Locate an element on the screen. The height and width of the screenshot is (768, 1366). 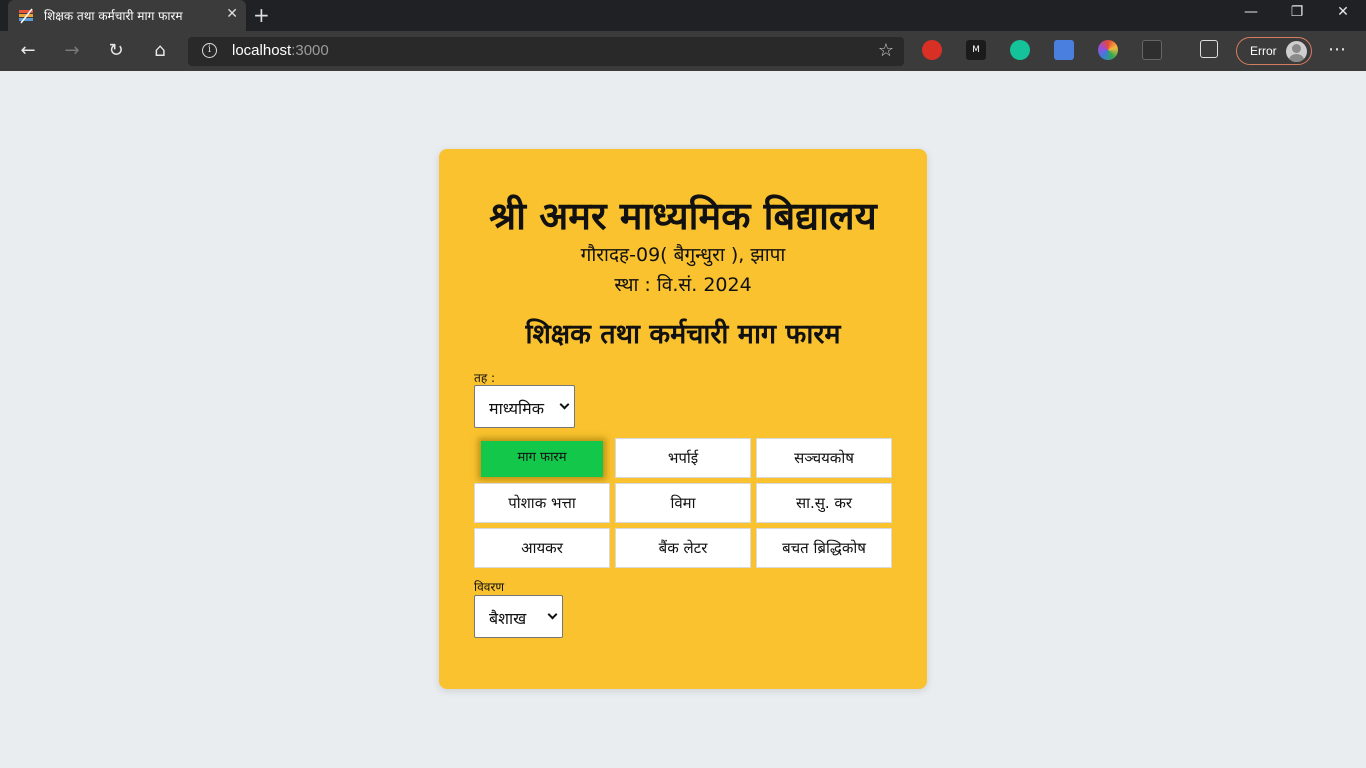
insurance-button: विमा is located at coordinates (683, 503).